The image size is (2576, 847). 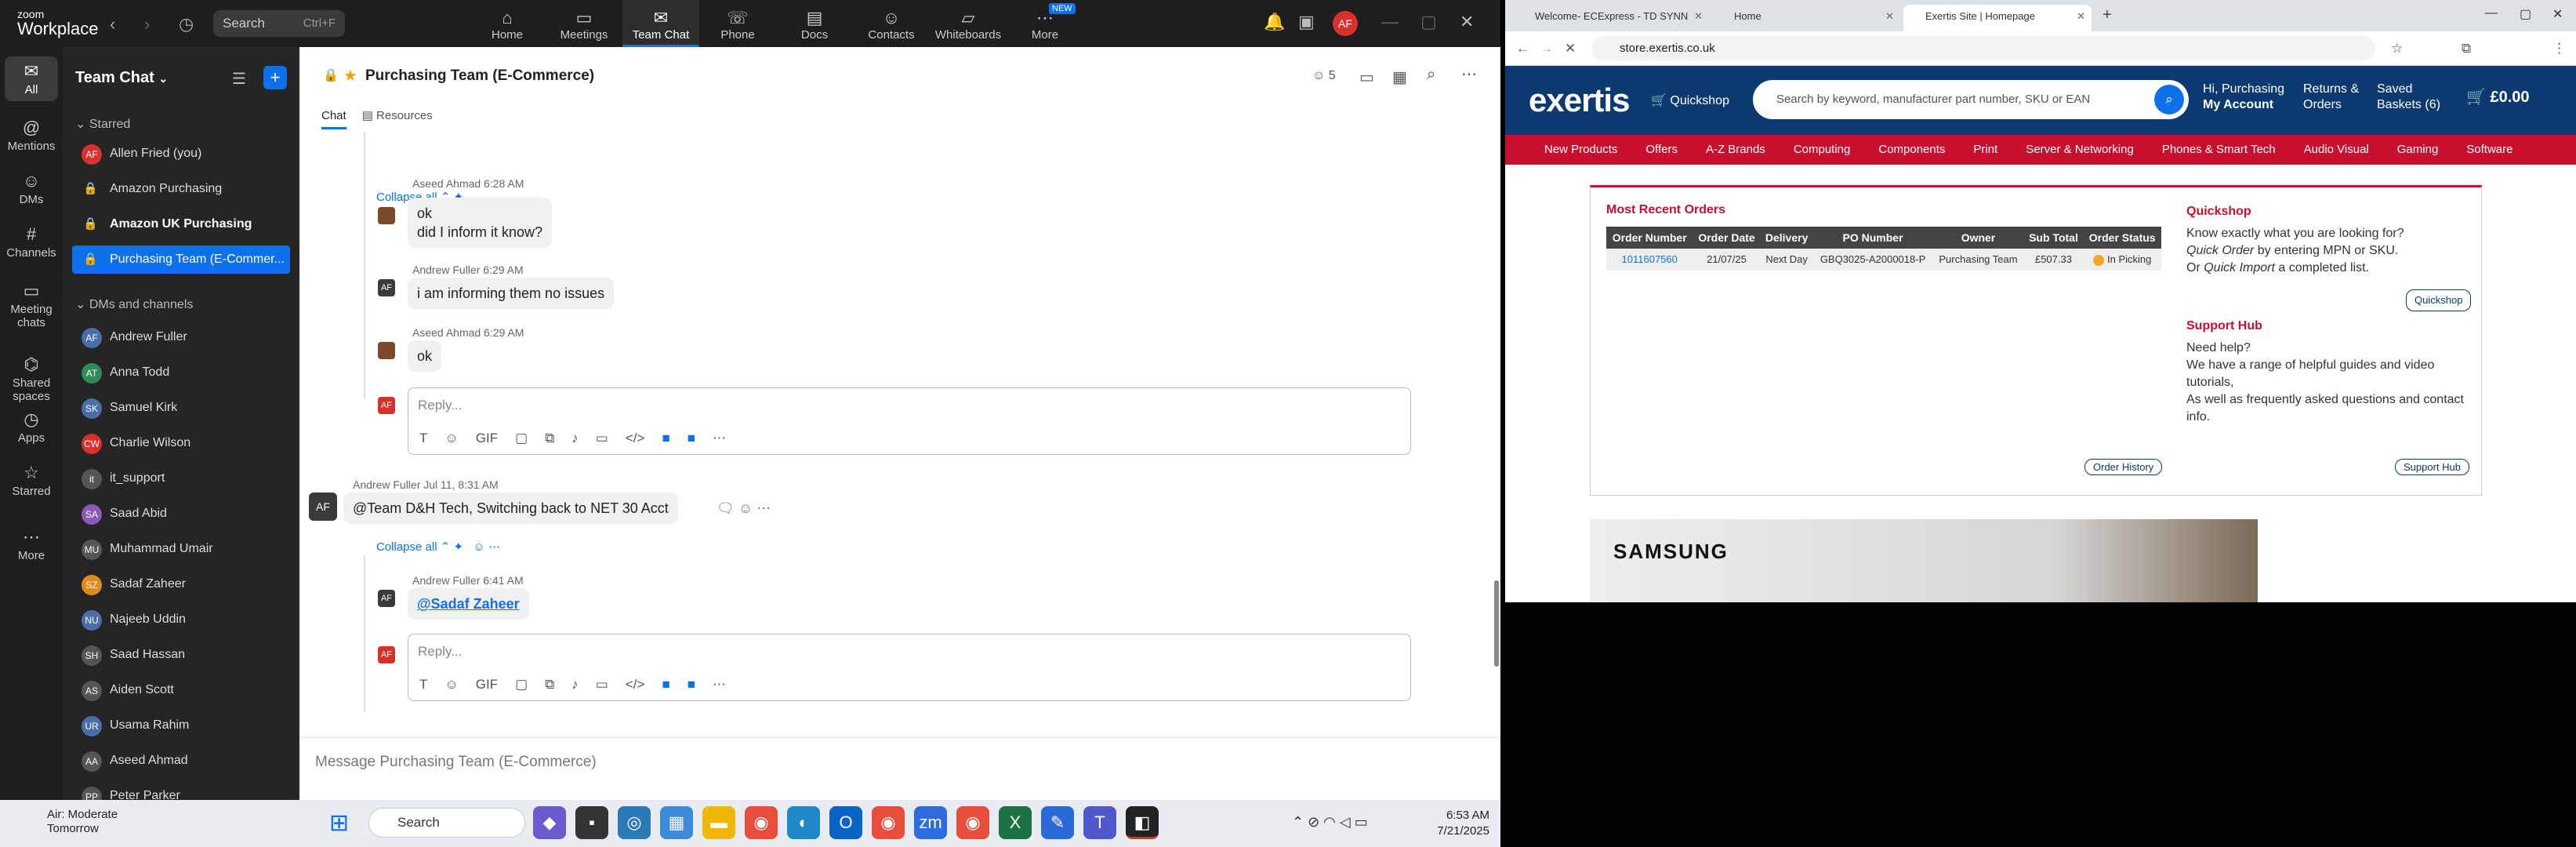 I want to click on sidebar-item: AS Aiden Scott, so click(x=181, y=690).